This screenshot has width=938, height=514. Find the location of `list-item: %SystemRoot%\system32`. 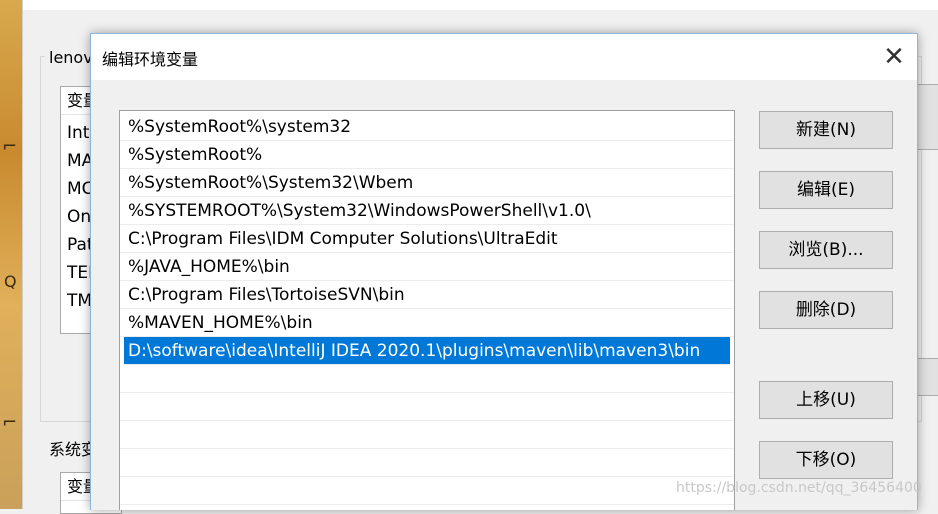

list-item: %SystemRoot%\system32 is located at coordinates (427, 127).